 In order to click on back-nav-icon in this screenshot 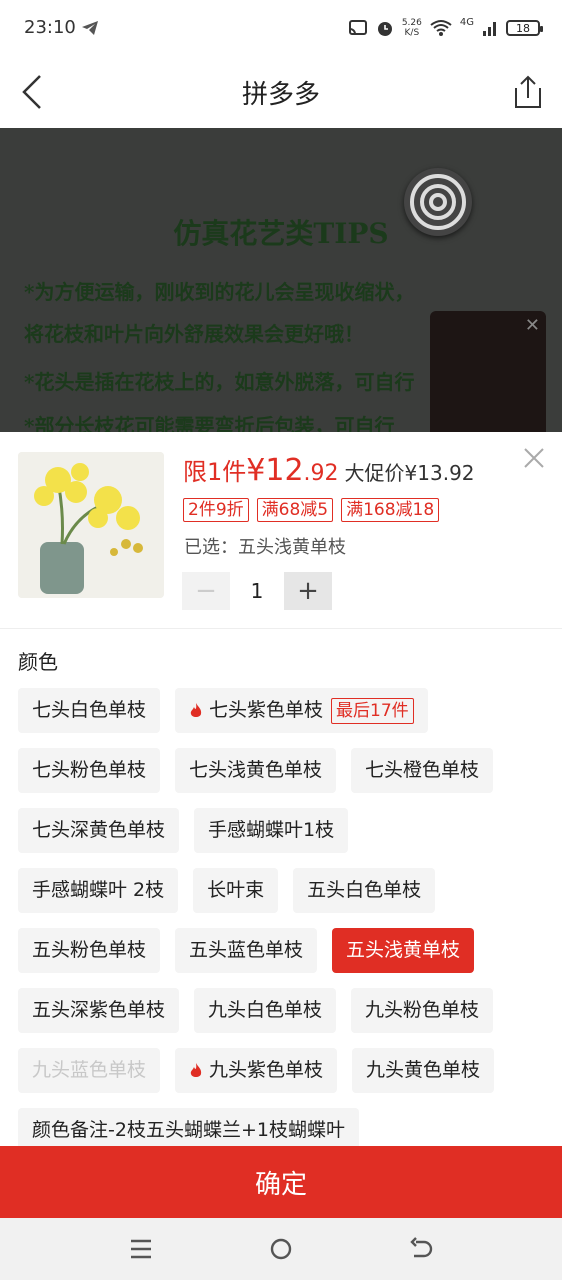, I will do `click(421, 1249)`.